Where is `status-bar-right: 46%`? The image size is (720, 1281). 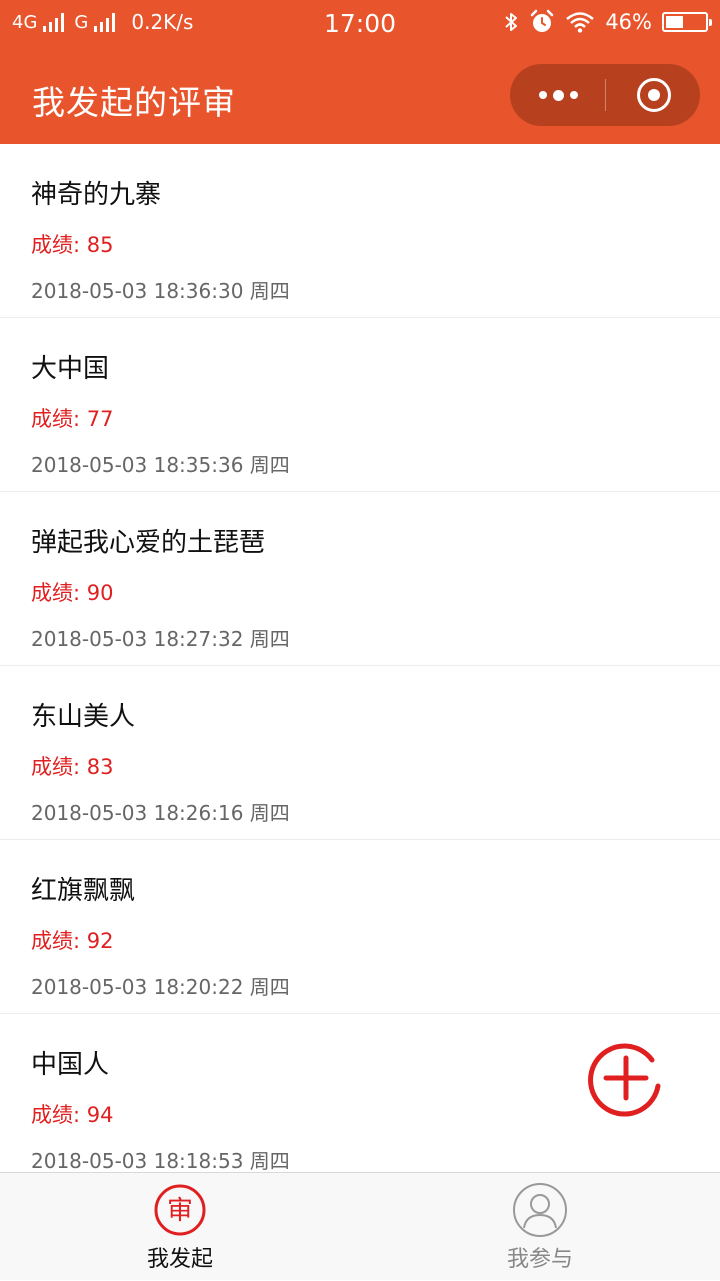 status-bar-right: 46% is located at coordinates (607, 22).